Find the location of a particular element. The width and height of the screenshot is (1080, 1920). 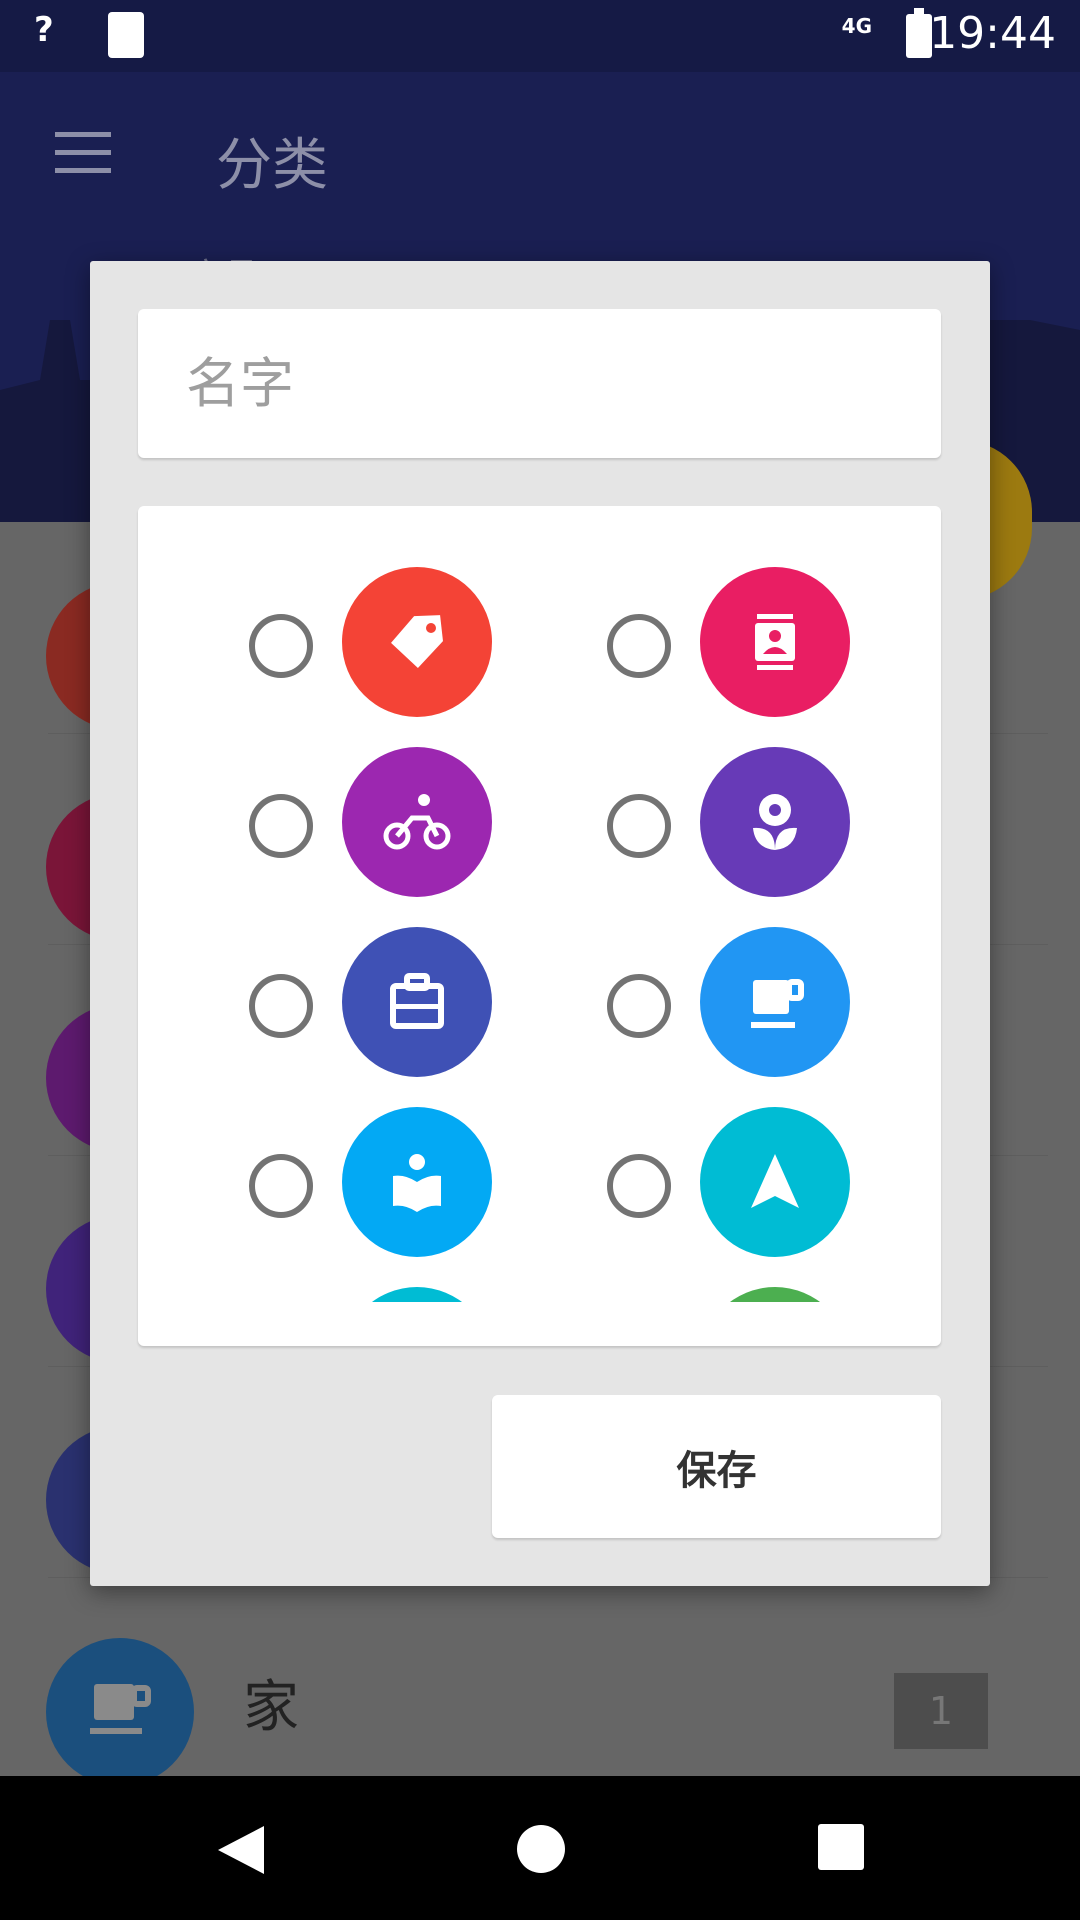

page-title: 分类 is located at coordinates (272, 165).